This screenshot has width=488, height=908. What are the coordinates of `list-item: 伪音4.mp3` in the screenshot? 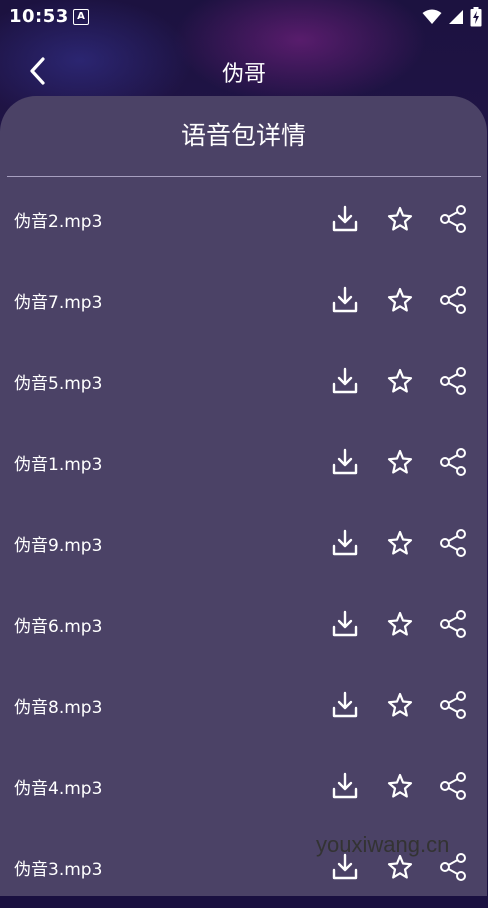 It's located at (243, 786).